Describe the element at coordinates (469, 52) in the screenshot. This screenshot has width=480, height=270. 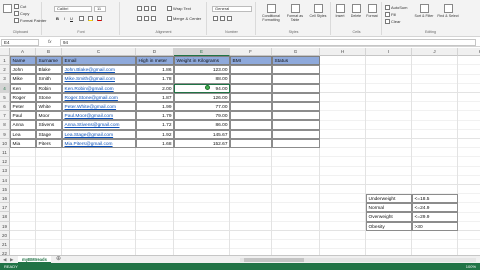
I see `column-header-k: K` at that location.